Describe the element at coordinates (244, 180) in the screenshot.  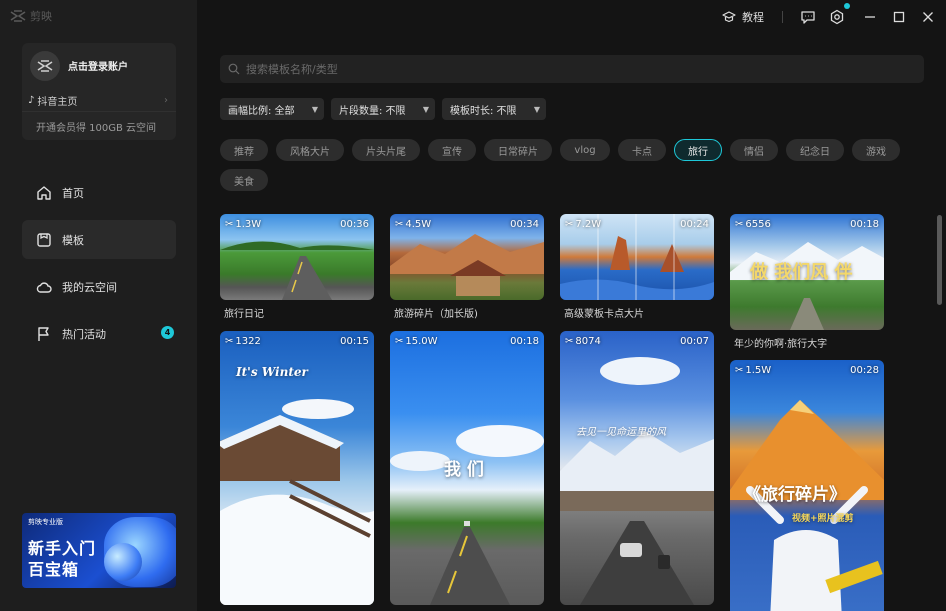
I see `category-chip: 美食` at that location.